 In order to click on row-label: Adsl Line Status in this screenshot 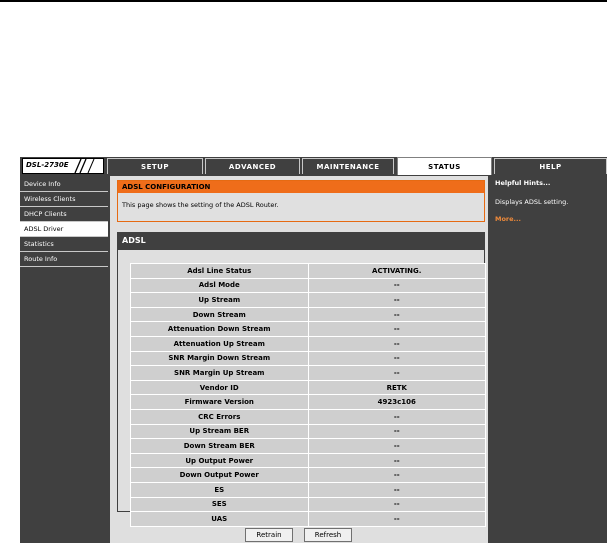, I will do `click(219, 271)`.